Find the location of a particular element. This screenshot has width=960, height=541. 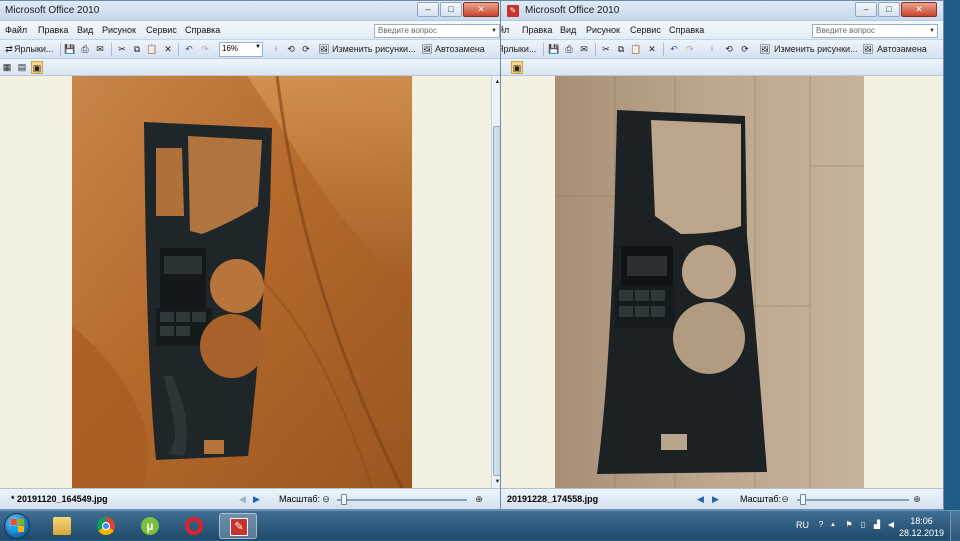

network-icon: ▟ is located at coordinates (877, 525).